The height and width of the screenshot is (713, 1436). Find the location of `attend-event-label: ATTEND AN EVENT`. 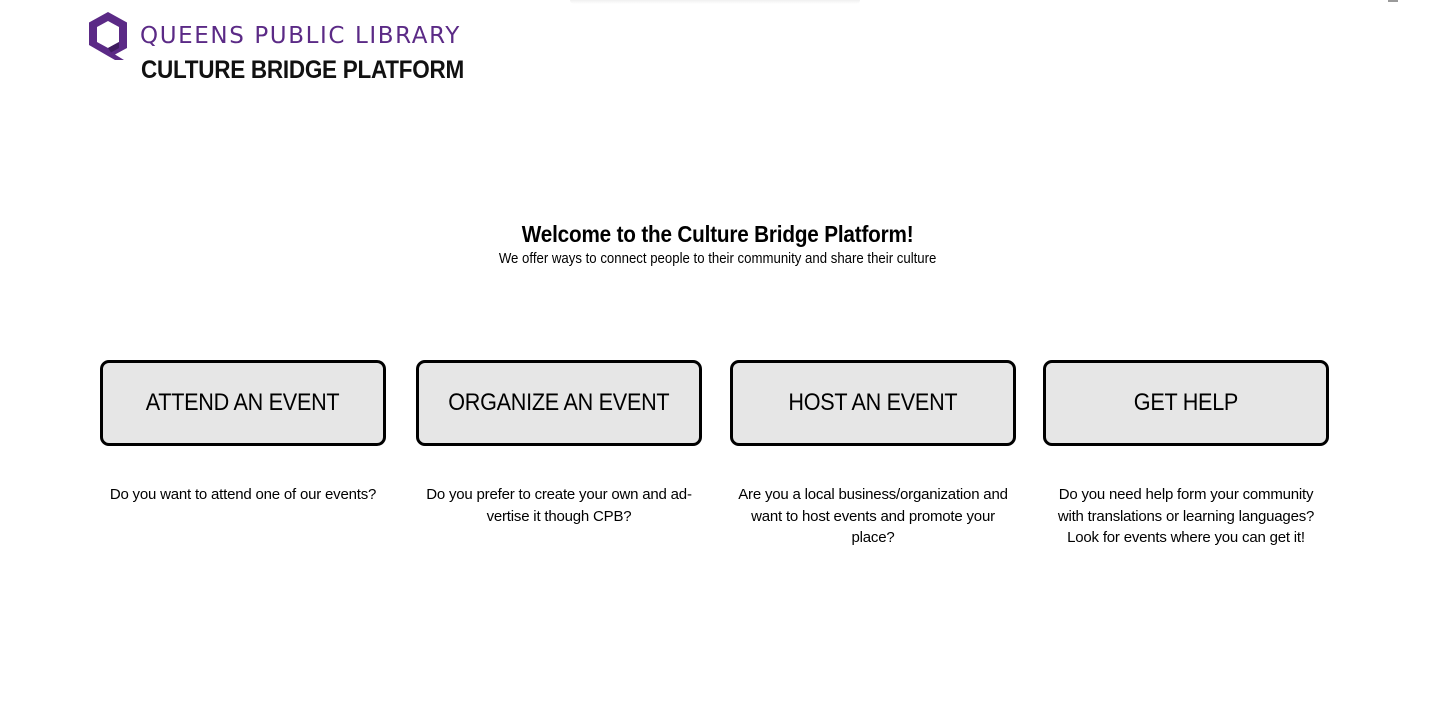

attend-event-label: ATTEND AN EVENT is located at coordinates (243, 402).